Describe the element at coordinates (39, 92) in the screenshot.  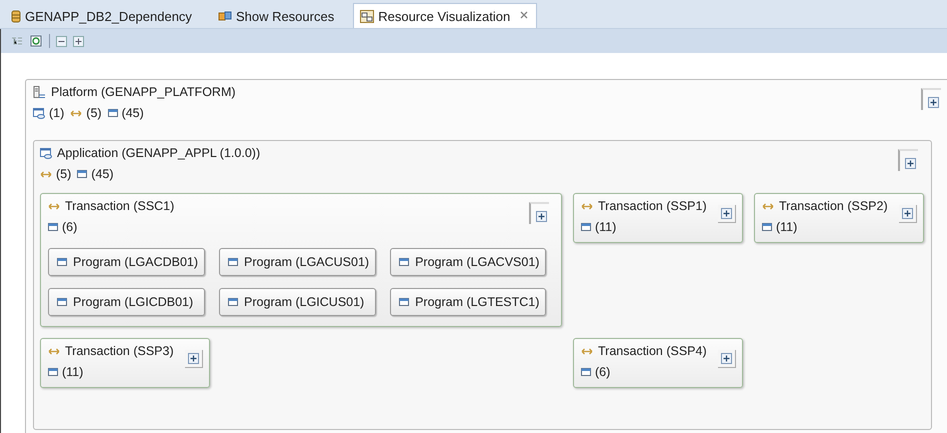
I see `server-icon` at that location.